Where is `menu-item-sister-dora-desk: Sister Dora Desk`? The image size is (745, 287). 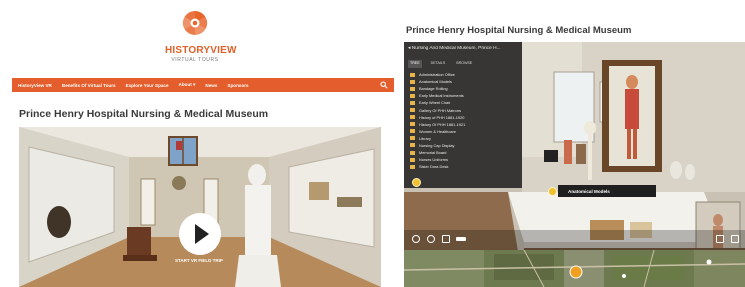
menu-item-sister-dora-desk: Sister Dora Desk is located at coordinates (465, 166).